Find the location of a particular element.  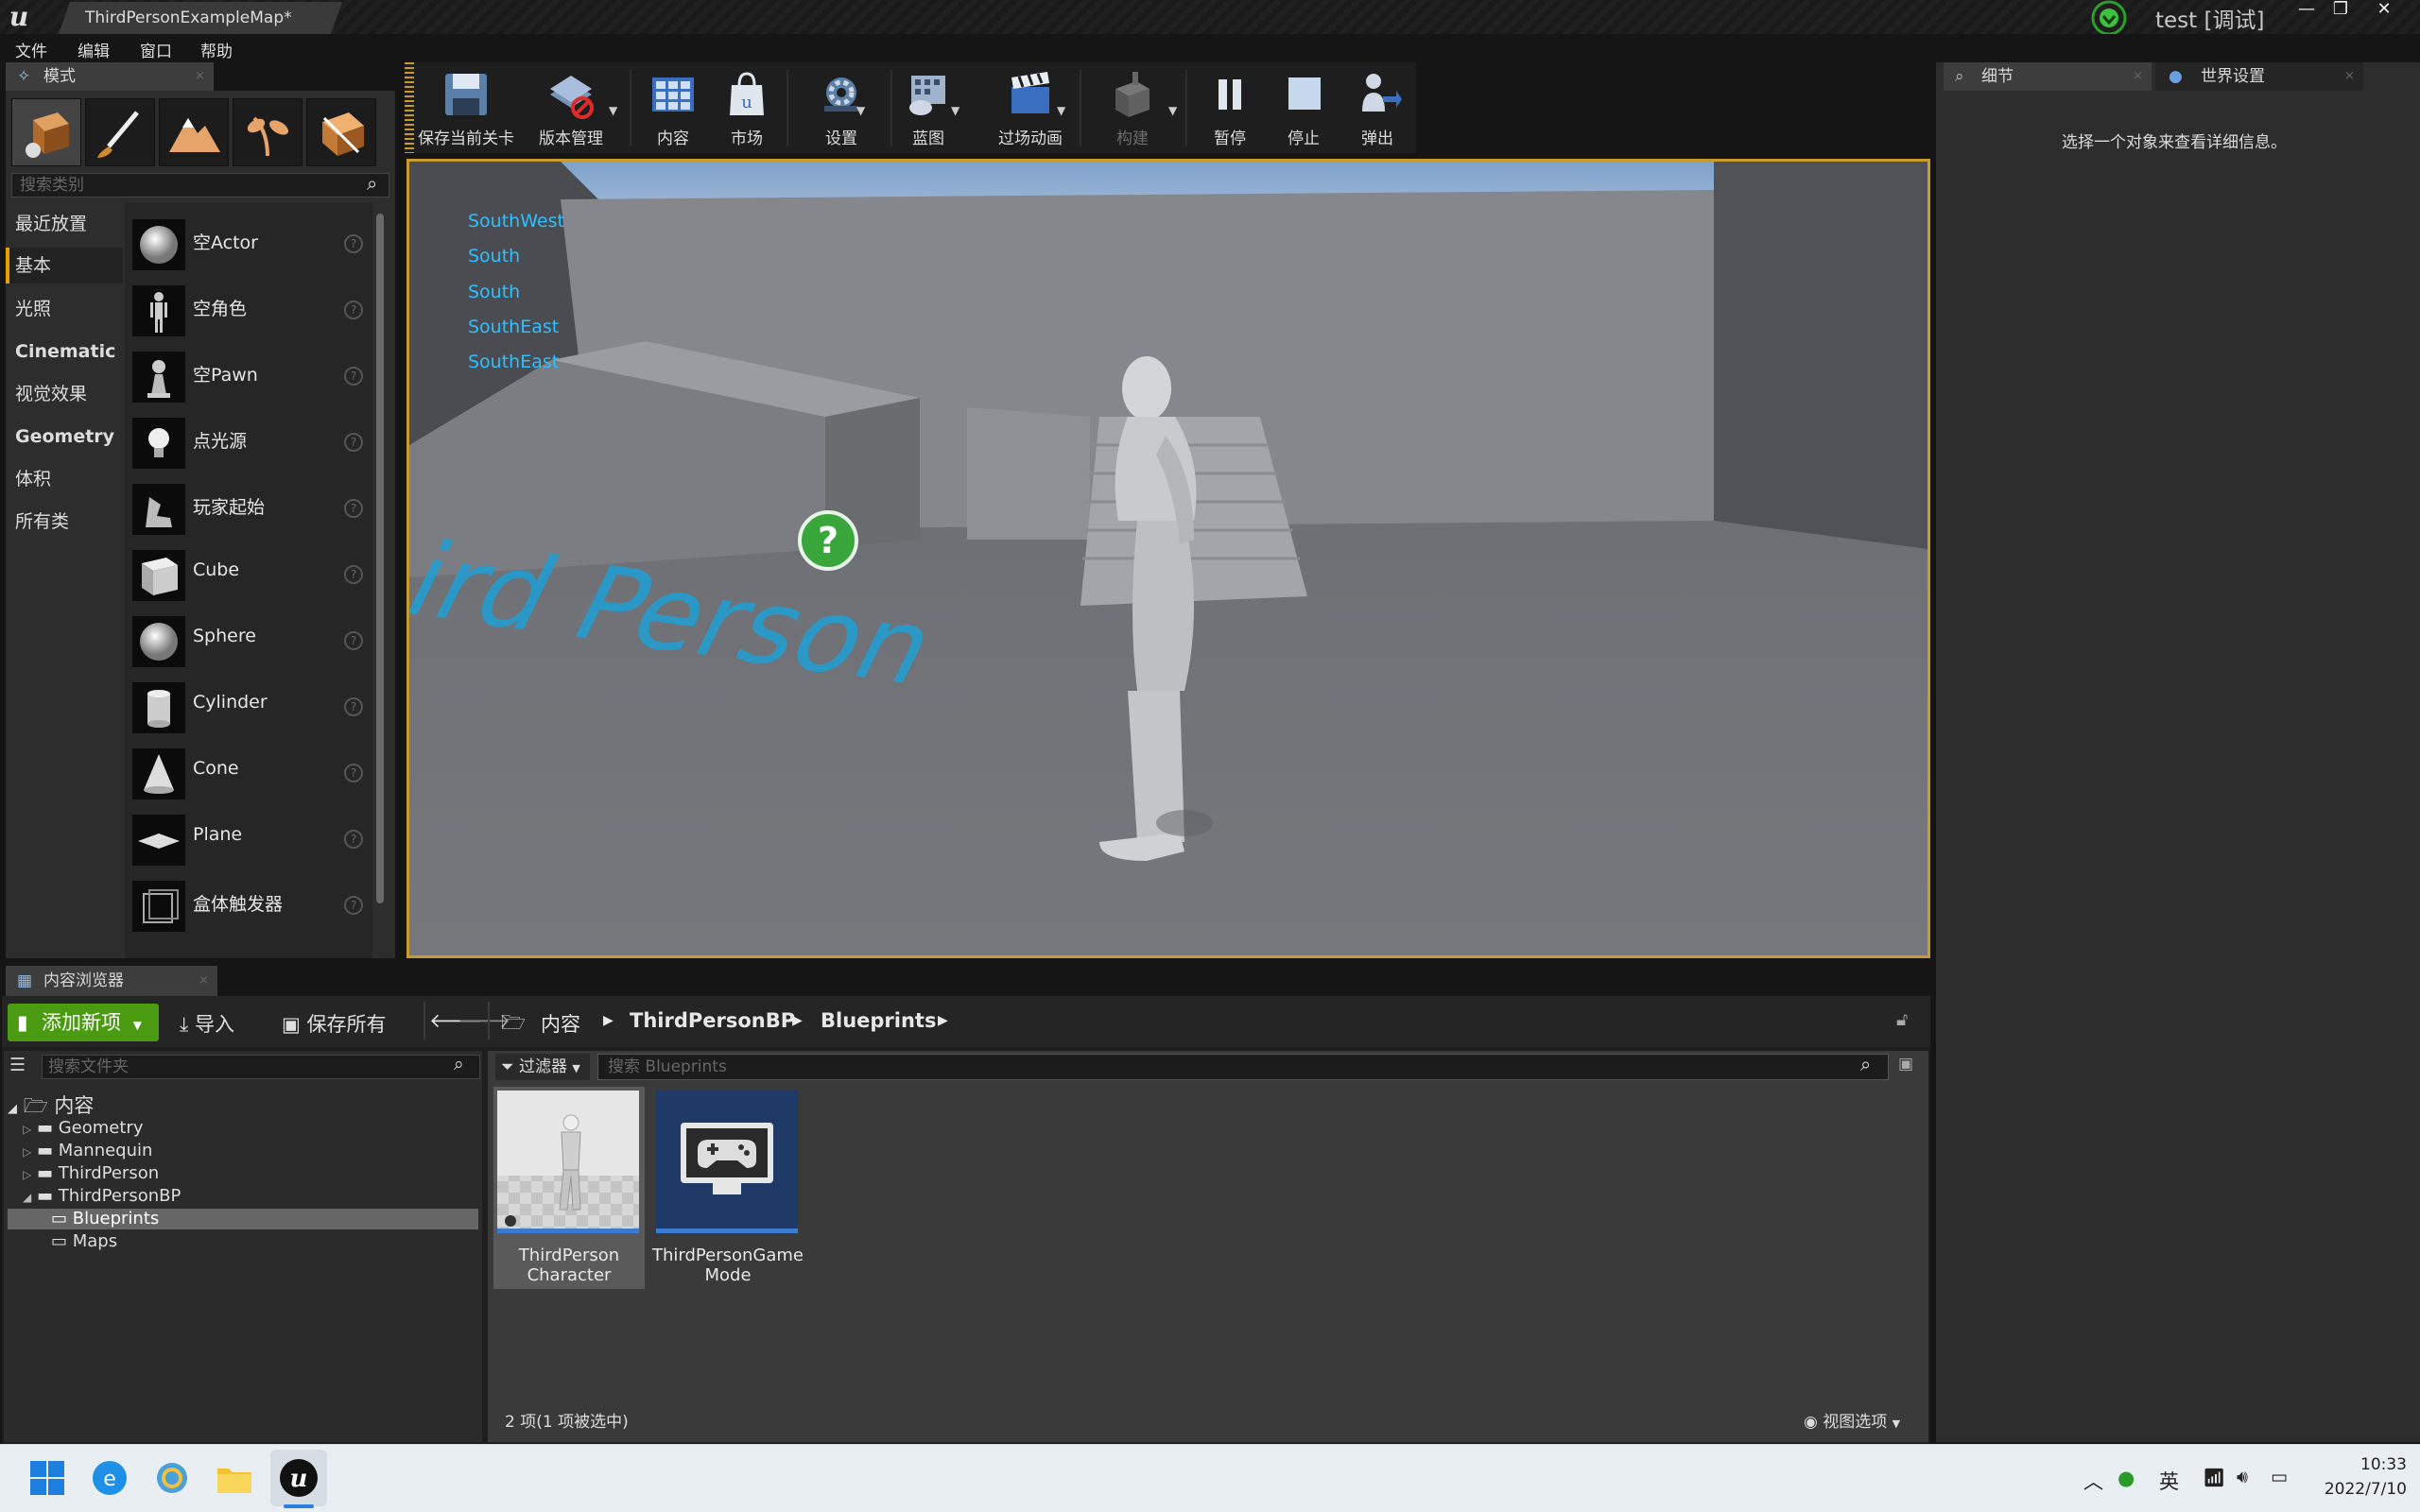

actor-item-empty-pawn: 空Pawn ? is located at coordinates (250, 373).